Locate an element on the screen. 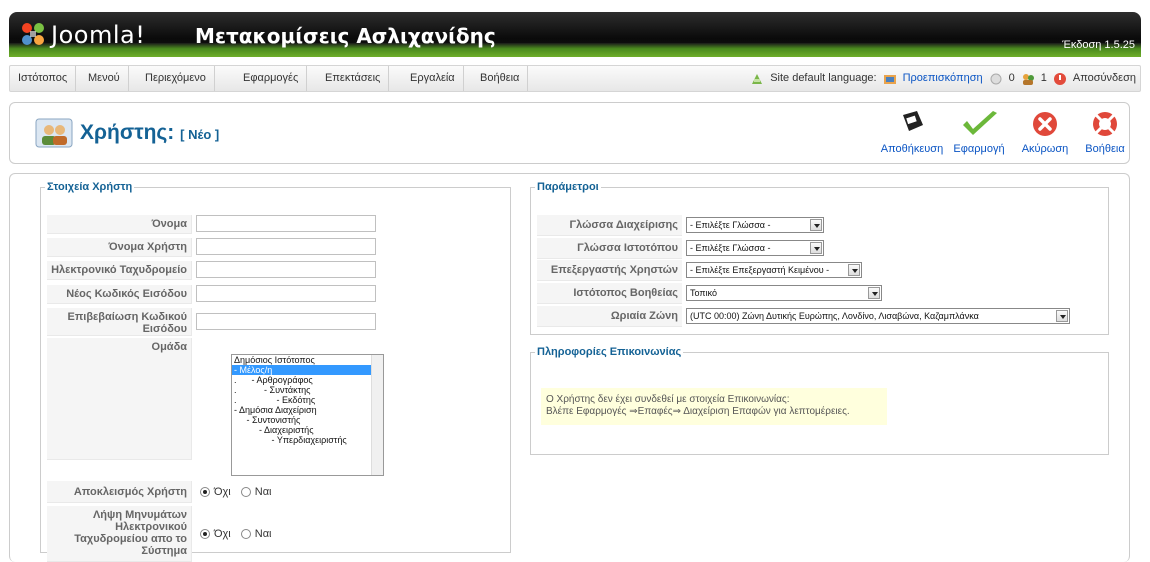 The image size is (1150, 562). field-row-email: Ηλεκτρονικό Ταχυδρομείο is located at coordinates (211, 270).